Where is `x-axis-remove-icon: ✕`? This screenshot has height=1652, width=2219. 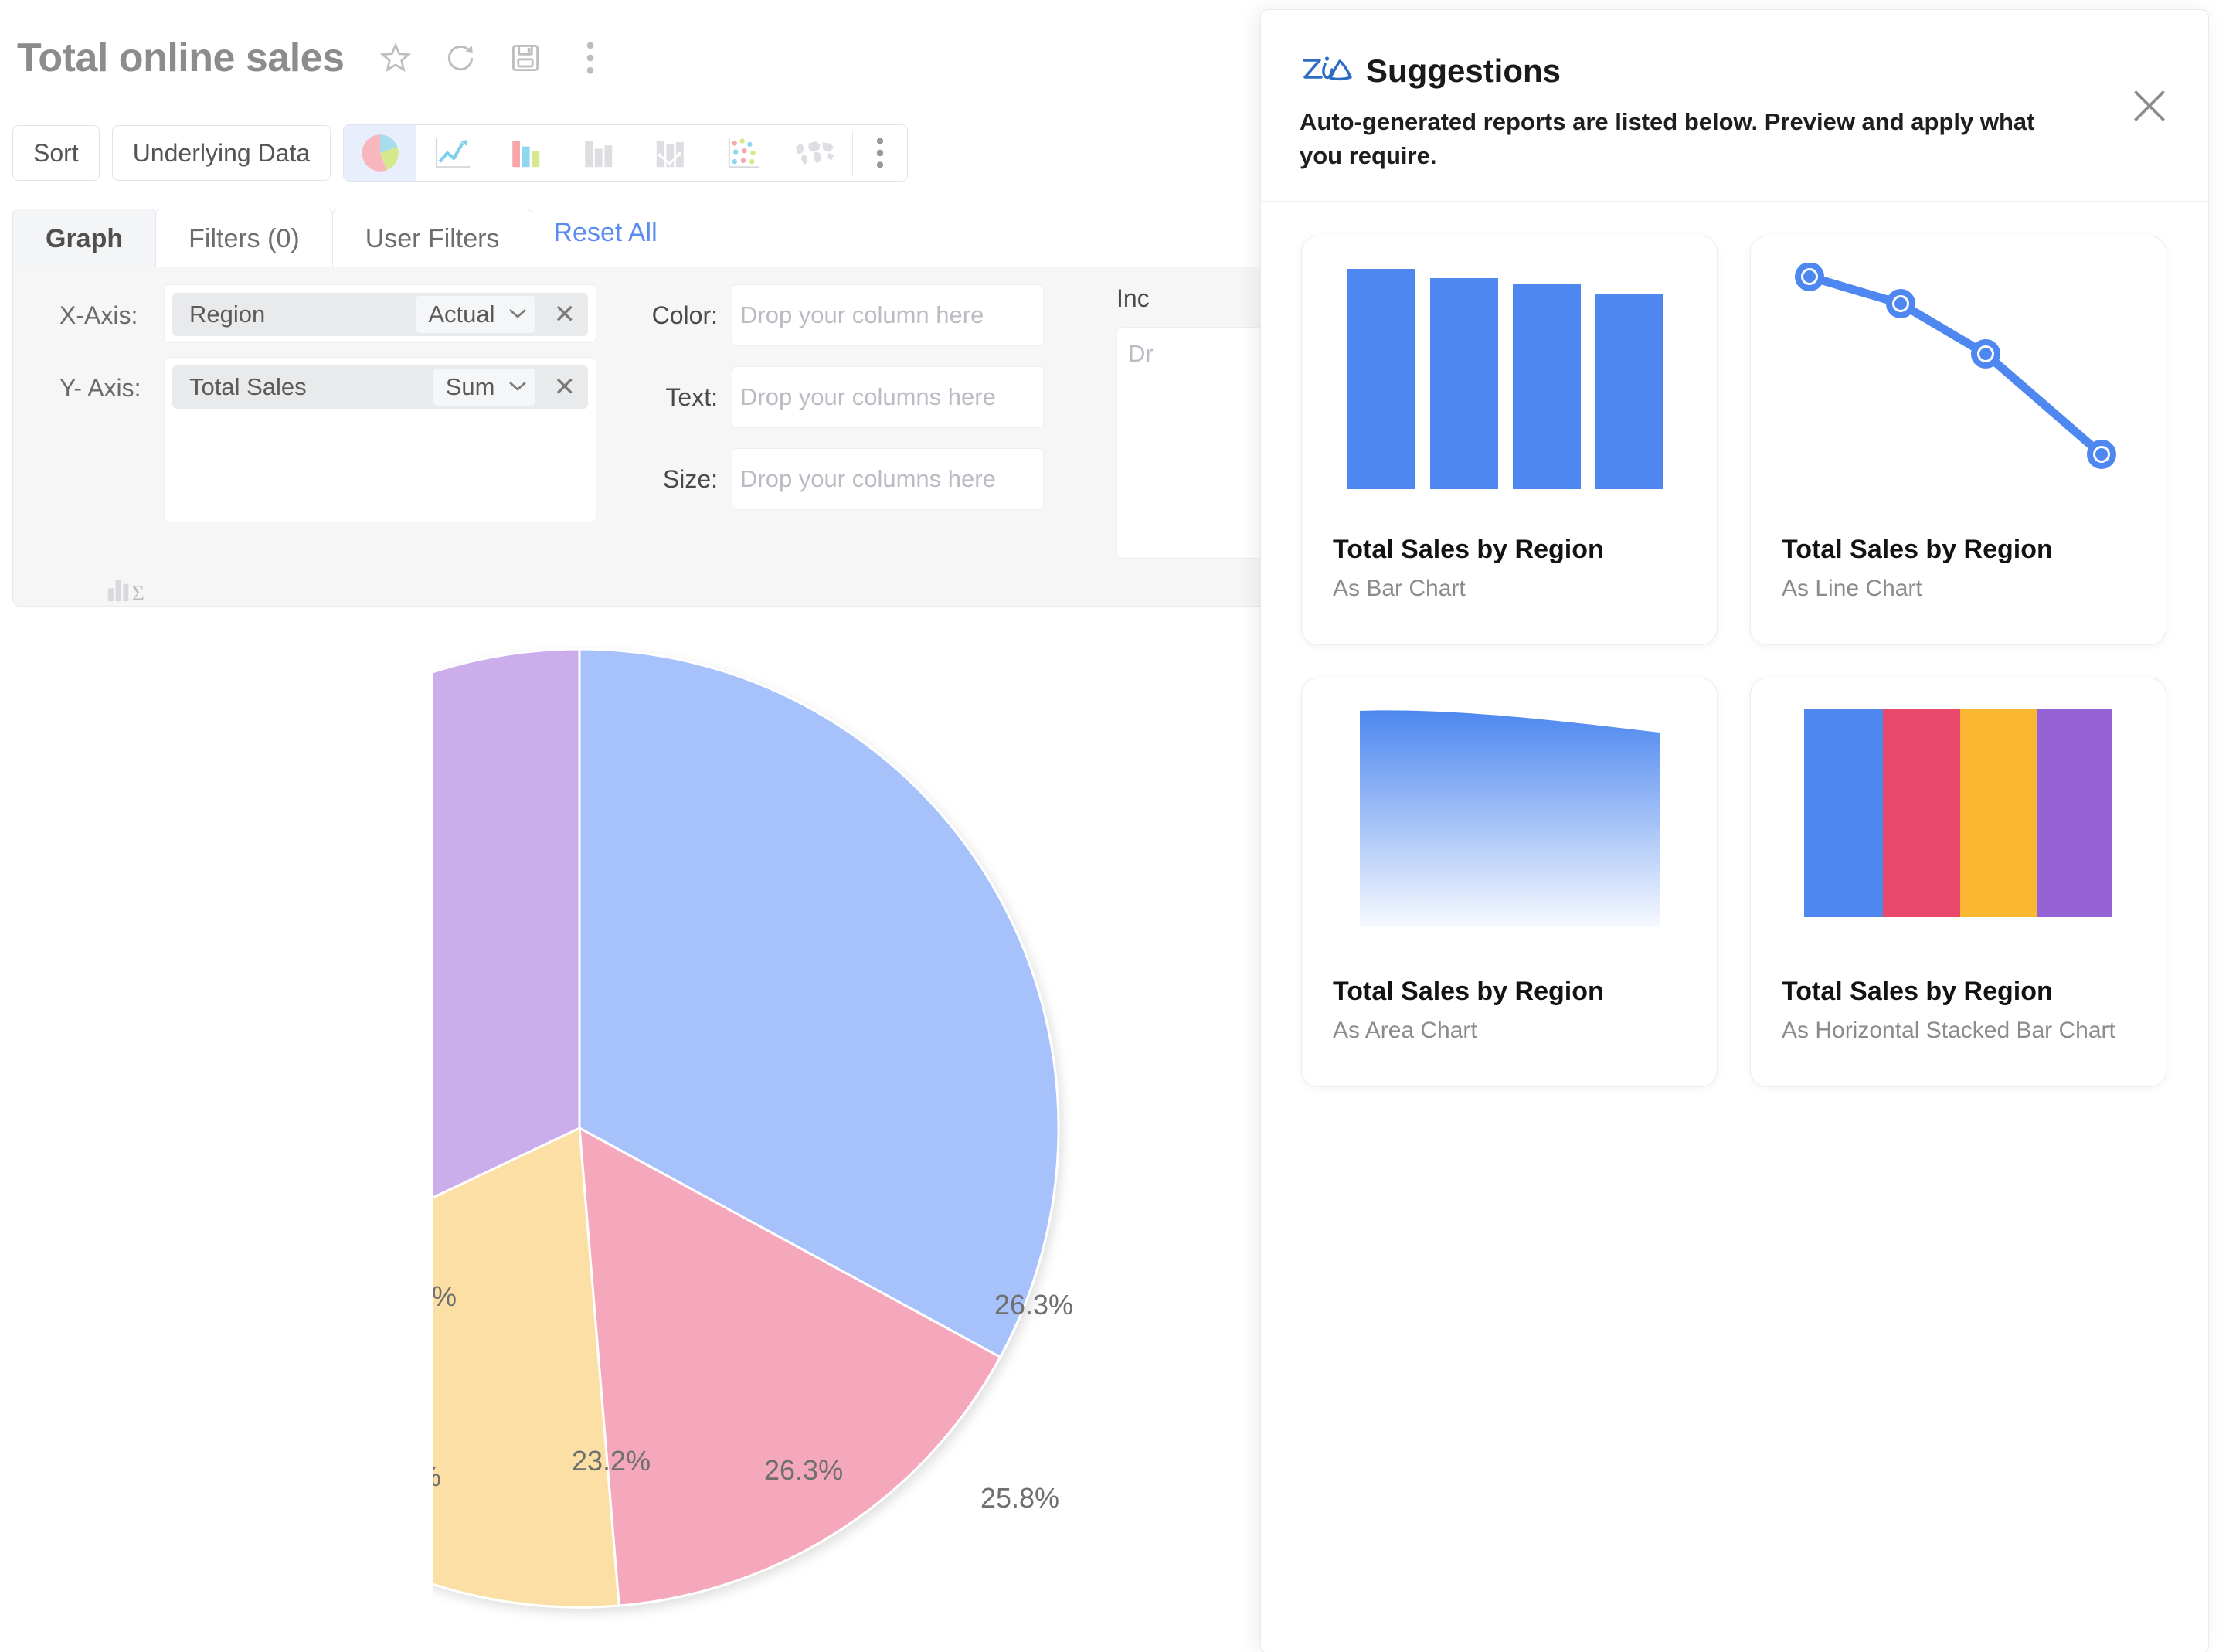 x-axis-remove-icon: ✕ is located at coordinates (569, 315).